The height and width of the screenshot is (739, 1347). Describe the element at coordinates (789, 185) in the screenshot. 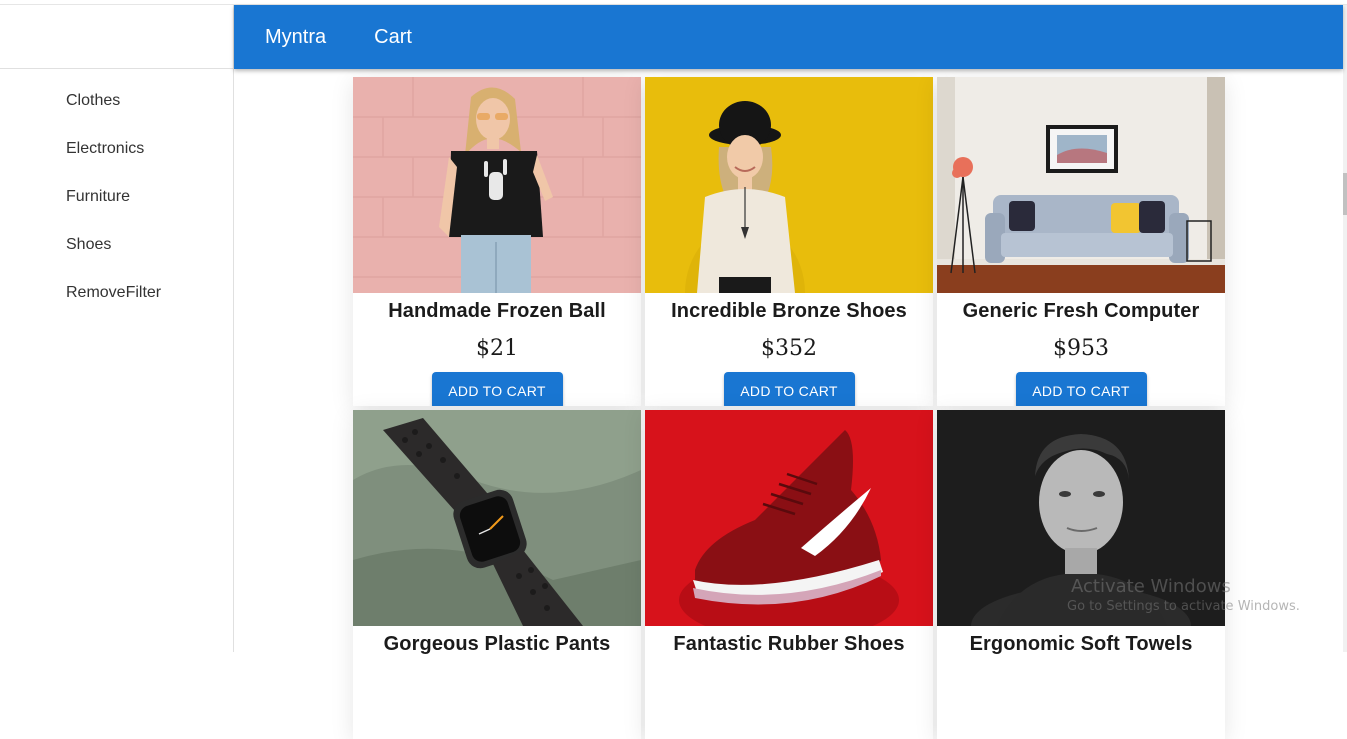

I see `product-image-woman-yellow-wall` at that location.